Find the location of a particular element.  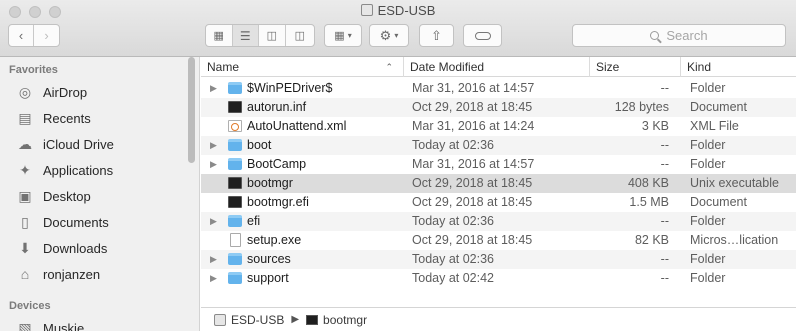

file-size: 408 KB is located at coordinates (648, 183).